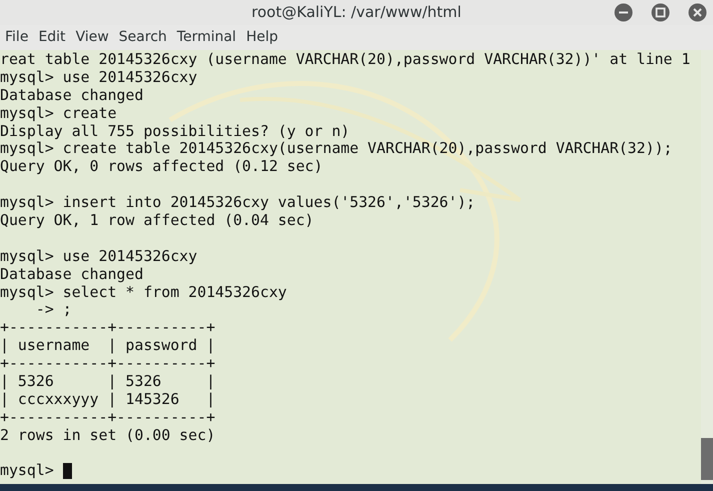 This screenshot has width=713, height=491. I want to click on menu-item: Edit, so click(52, 37).